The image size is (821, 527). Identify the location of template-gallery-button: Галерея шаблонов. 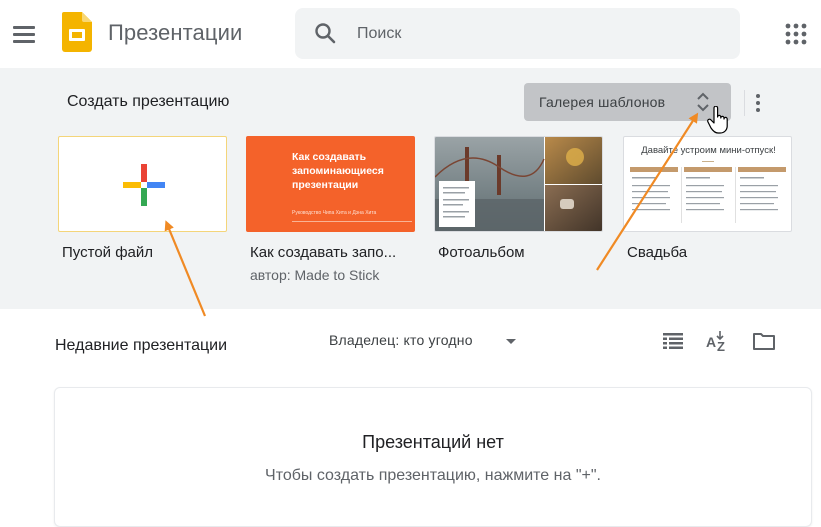
(627, 102).